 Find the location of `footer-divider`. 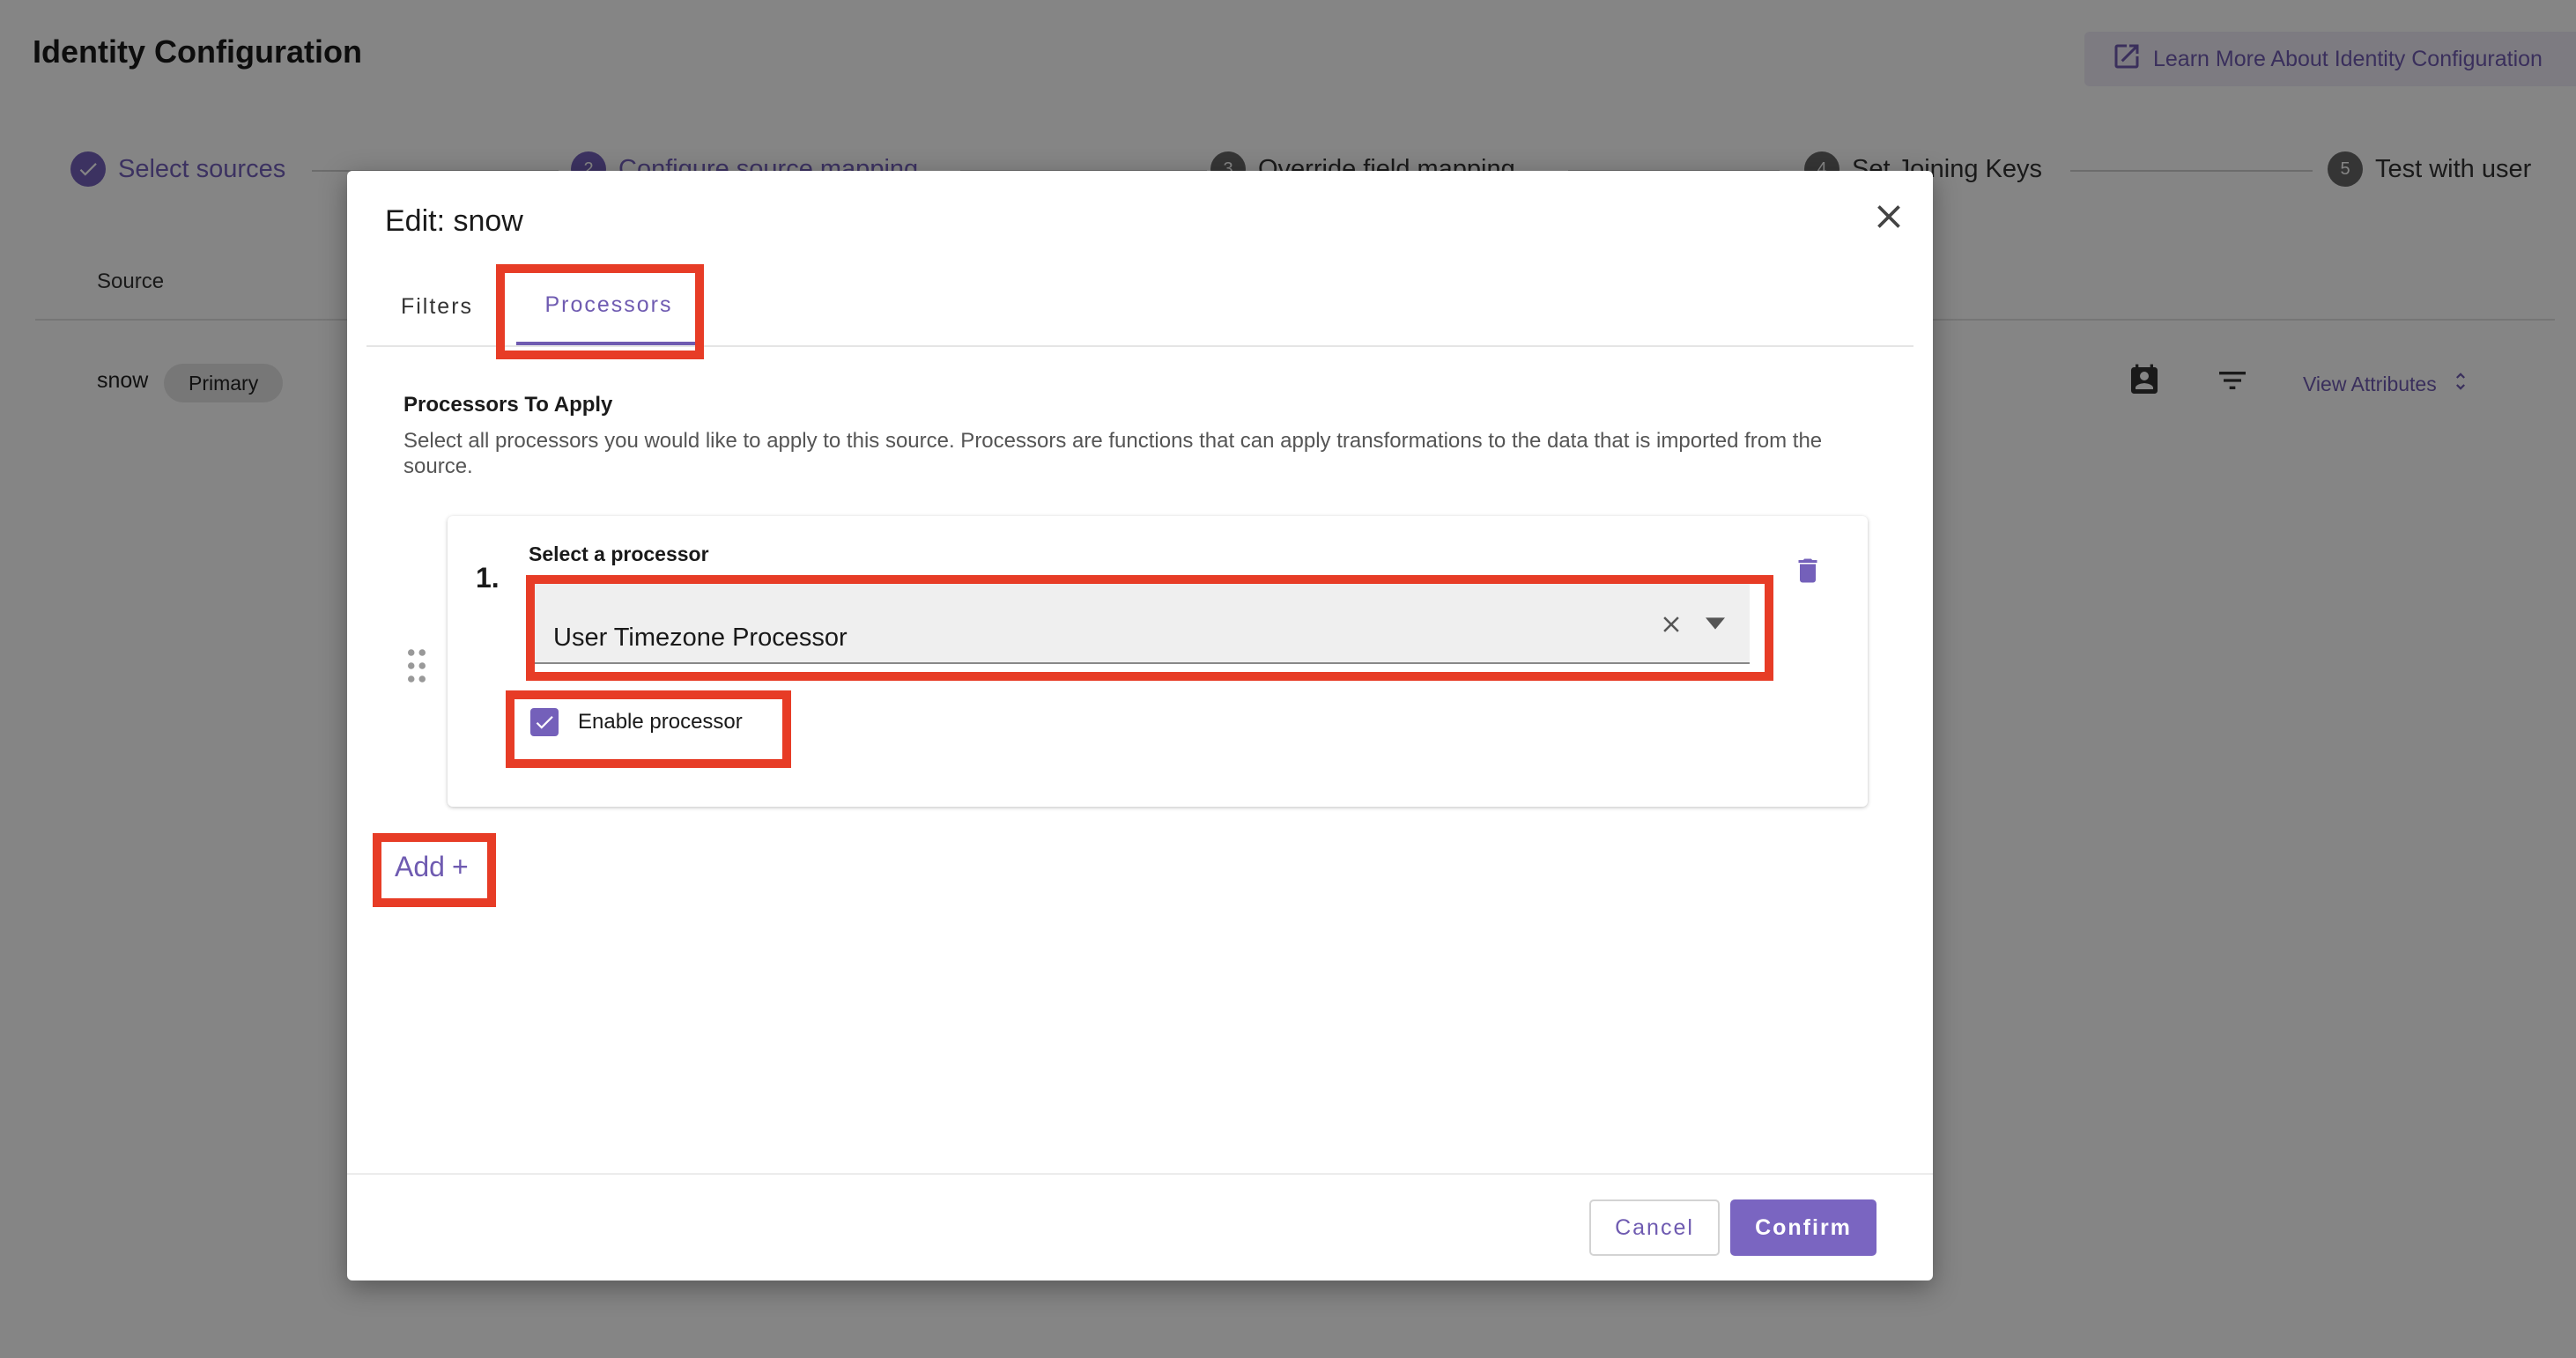

footer-divider is located at coordinates (1140, 1174).